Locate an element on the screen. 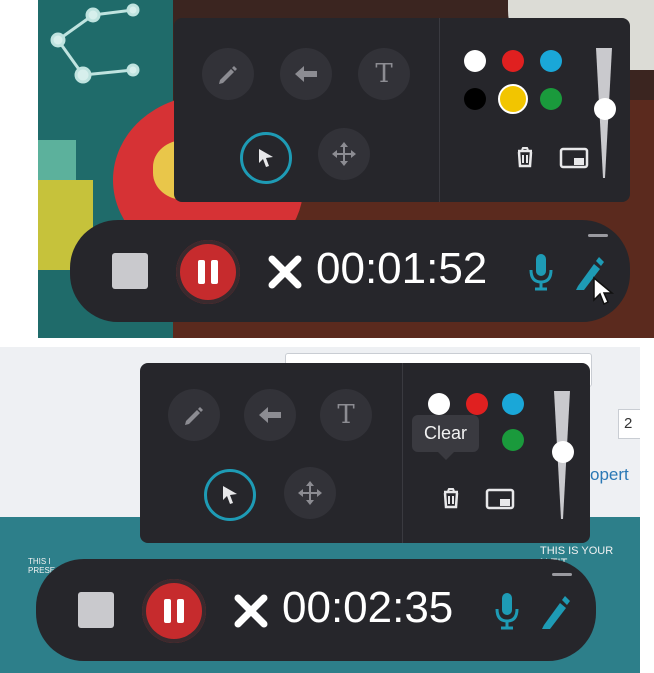 The width and height of the screenshot is (654, 673). background-field: 2 is located at coordinates (629, 424).